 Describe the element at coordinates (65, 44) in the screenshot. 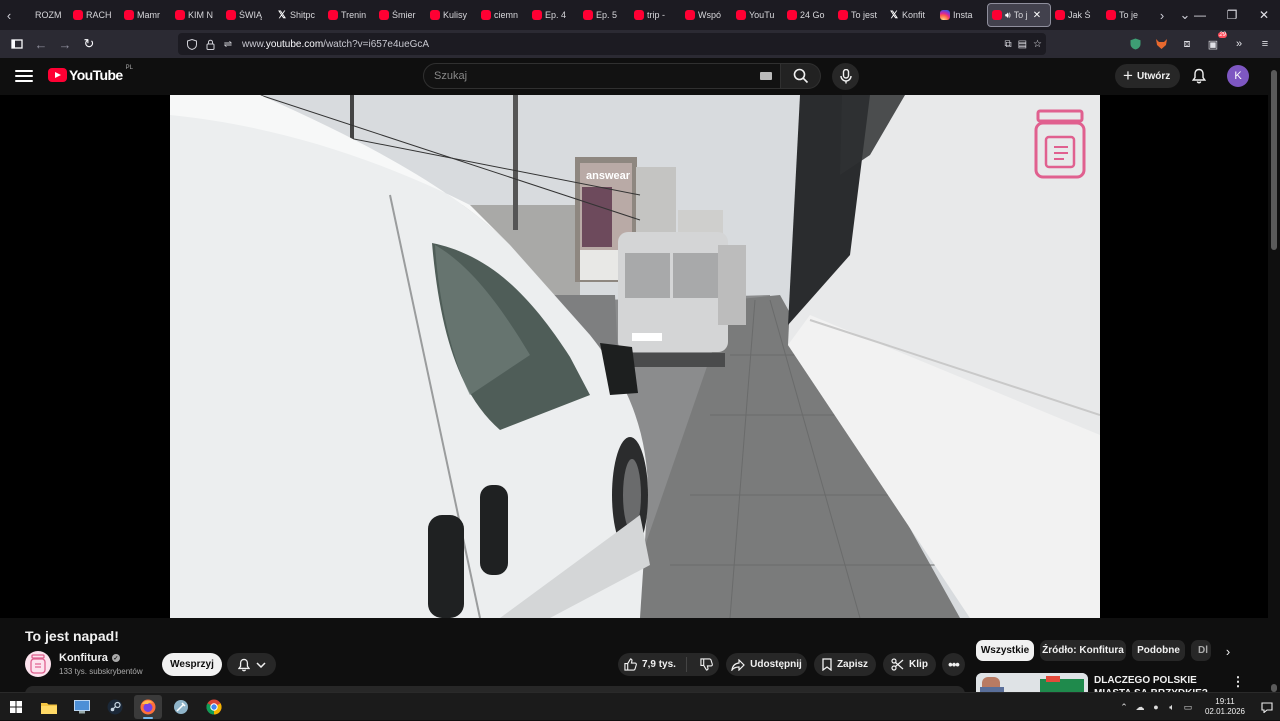

I see `forward-icon: →` at that location.